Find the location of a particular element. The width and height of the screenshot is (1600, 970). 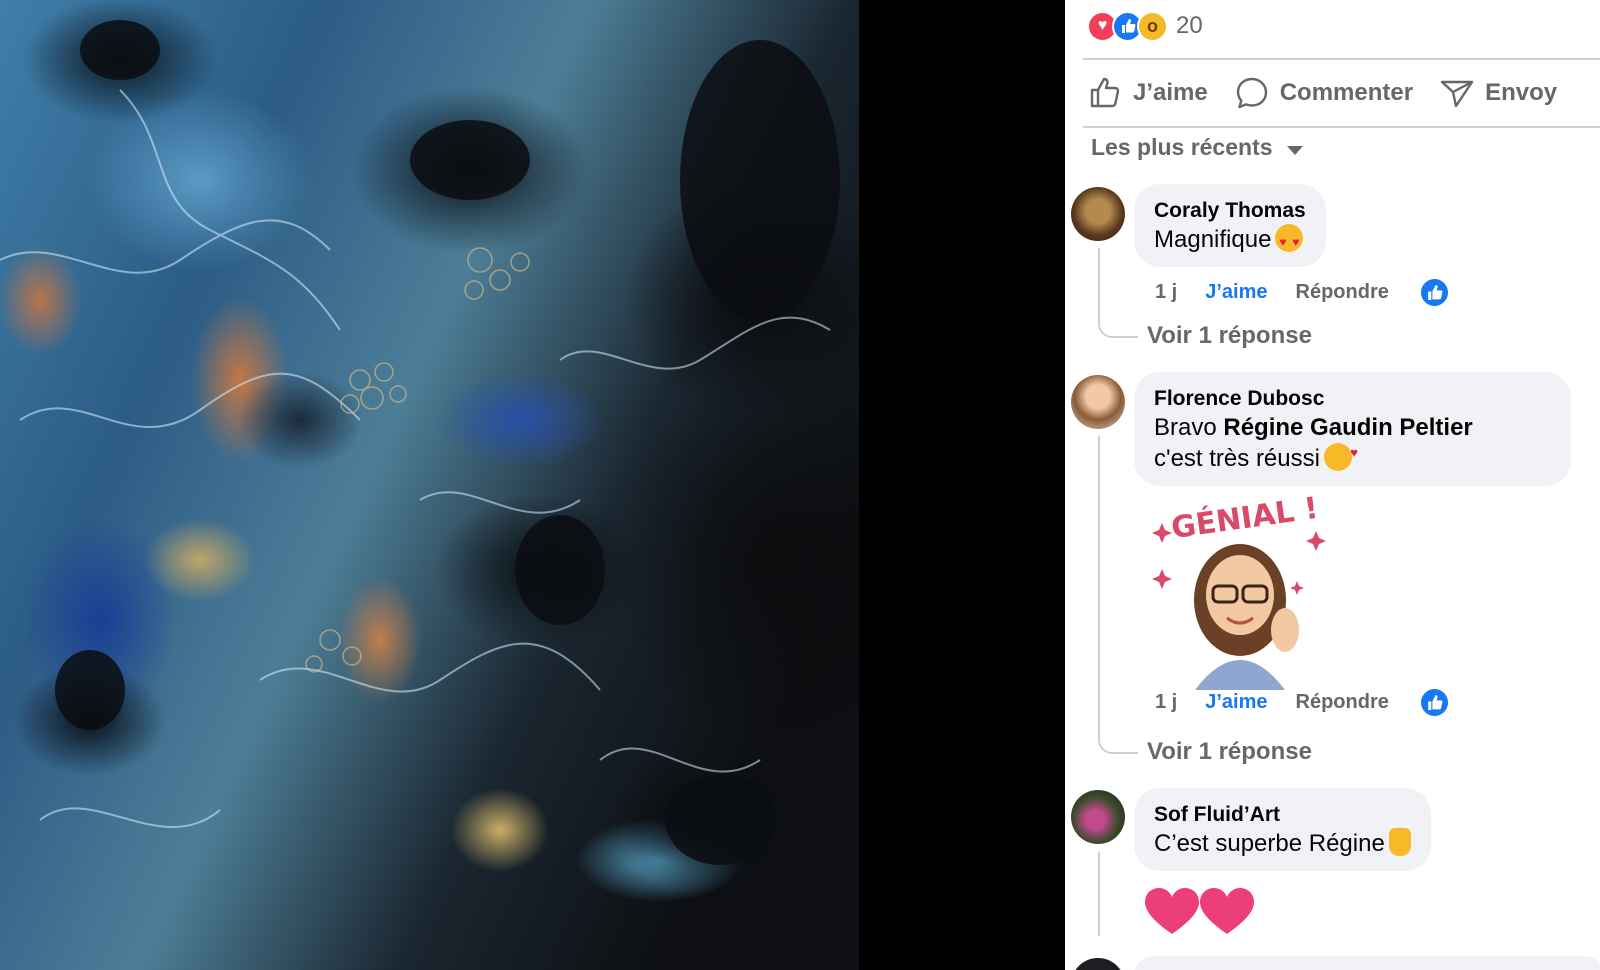

comment-text: Magnifique is located at coordinates (1230, 241).